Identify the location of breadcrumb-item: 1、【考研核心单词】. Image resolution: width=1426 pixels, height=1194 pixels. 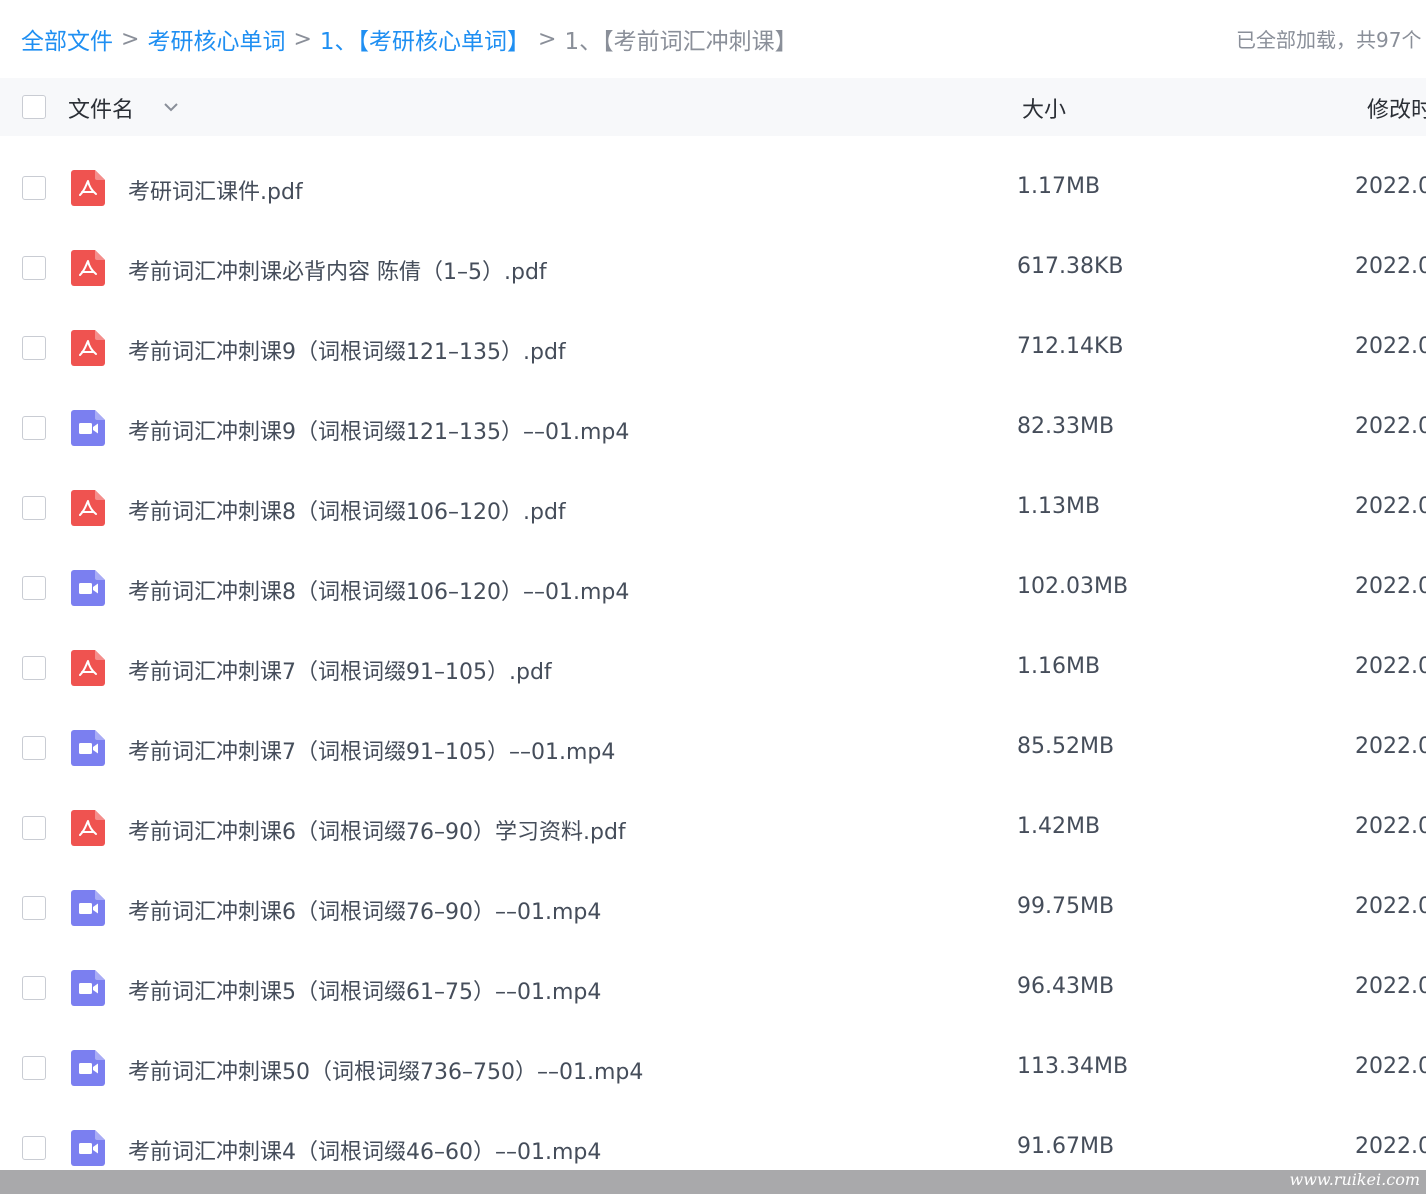
(425, 39).